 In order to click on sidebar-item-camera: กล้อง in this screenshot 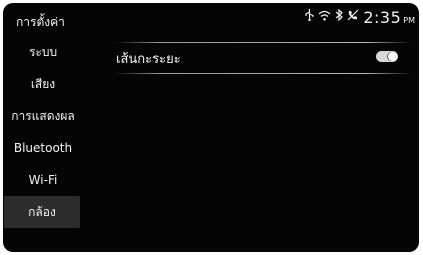, I will do `click(42, 212)`.